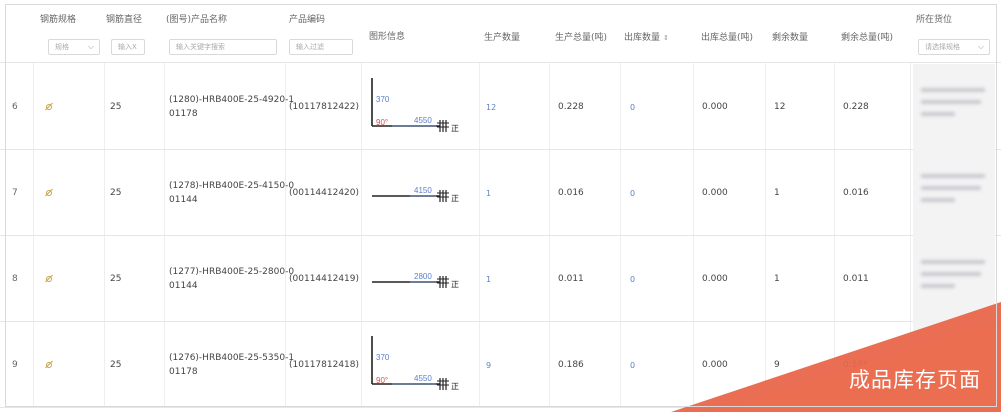 Image resolution: width=1001 pixels, height=412 pixels. What do you see at coordinates (183, 286) in the screenshot?
I see `product-name-line-2: 01144` at bounding box center [183, 286].